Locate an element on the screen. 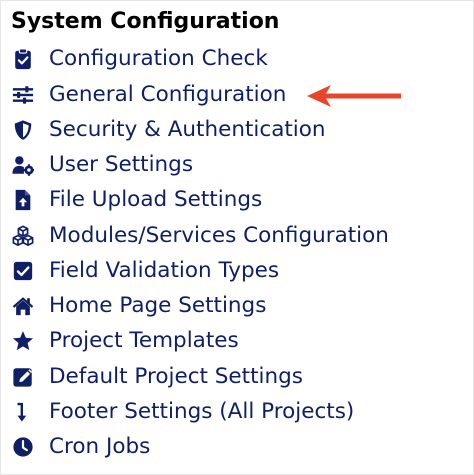 The image size is (474, 475). level-down-icon is located at coordinates (23, 412).